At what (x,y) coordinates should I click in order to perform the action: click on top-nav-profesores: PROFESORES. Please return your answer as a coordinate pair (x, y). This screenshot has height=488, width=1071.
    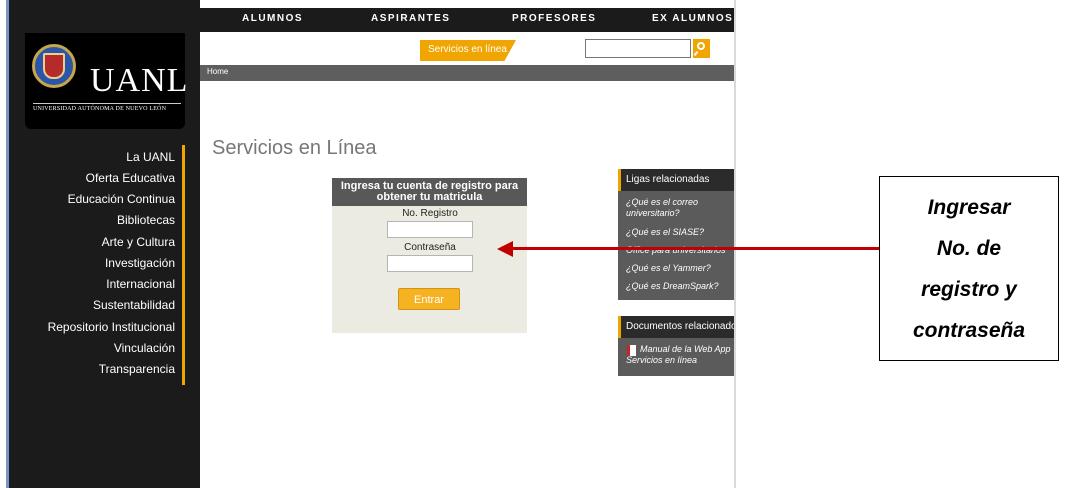
    Looking at the image, I should click on (554, 18).